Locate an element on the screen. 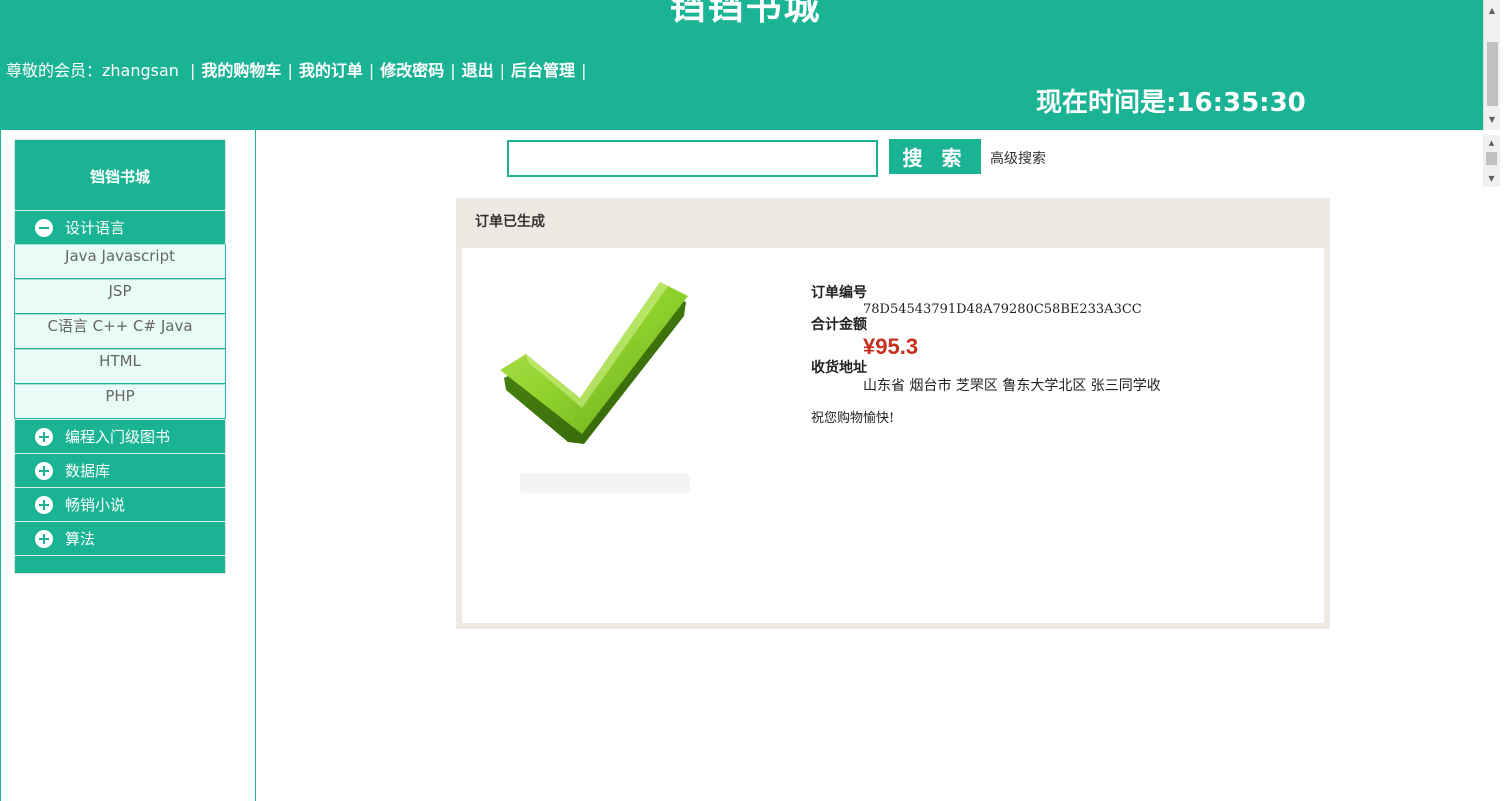 This screenshot has width=1509, height=801. category-algorithms: 算法 is located at coordinates (120, 538).